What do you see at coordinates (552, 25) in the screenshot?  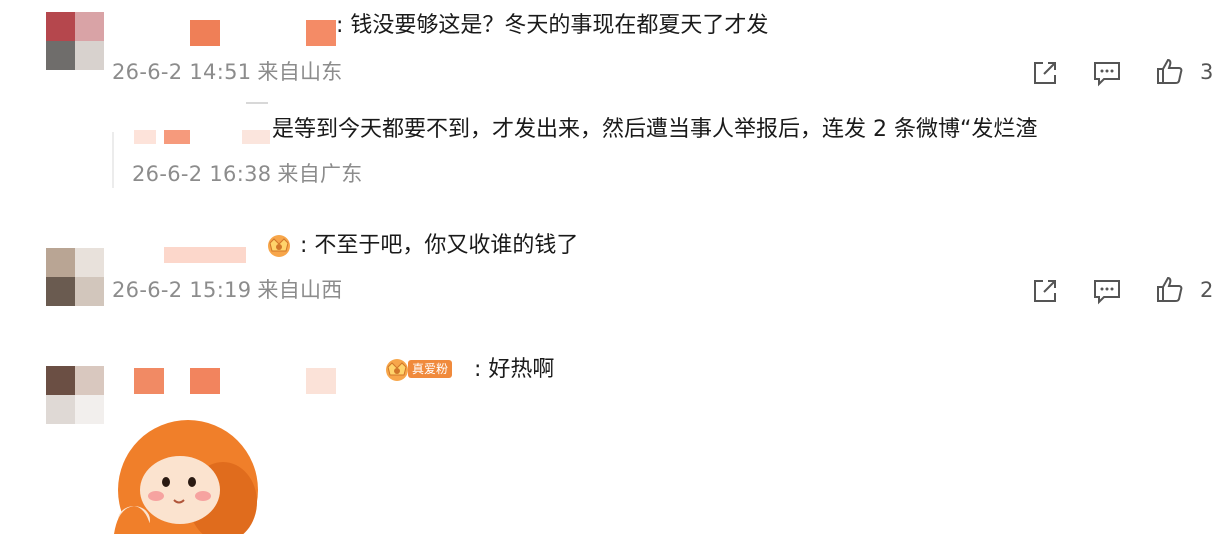 I see `comment-text: : 钱没要够这是？冬天的事现在都夏天了才发` at bounding box center [552, 25].